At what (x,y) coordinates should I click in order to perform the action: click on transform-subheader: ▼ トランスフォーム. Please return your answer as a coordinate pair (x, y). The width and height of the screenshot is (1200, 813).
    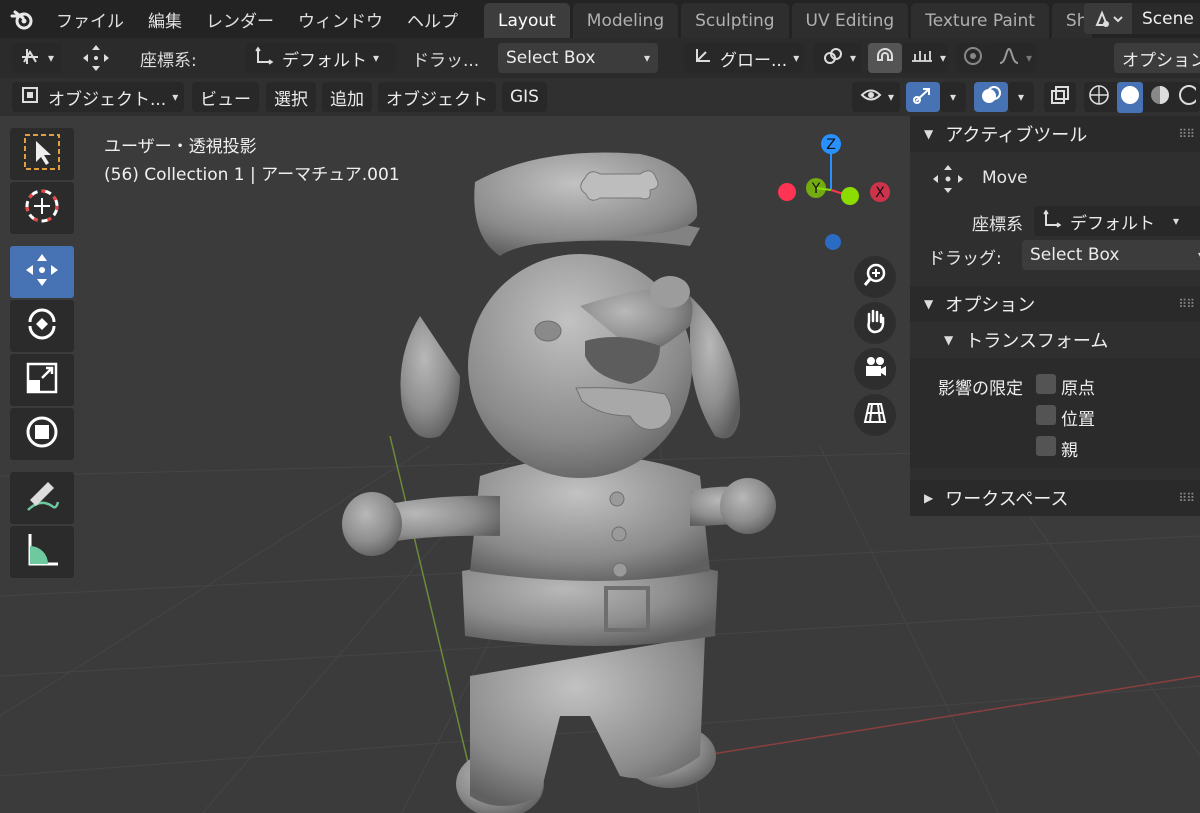
    Looking at the image, I should click on (1055, 340).